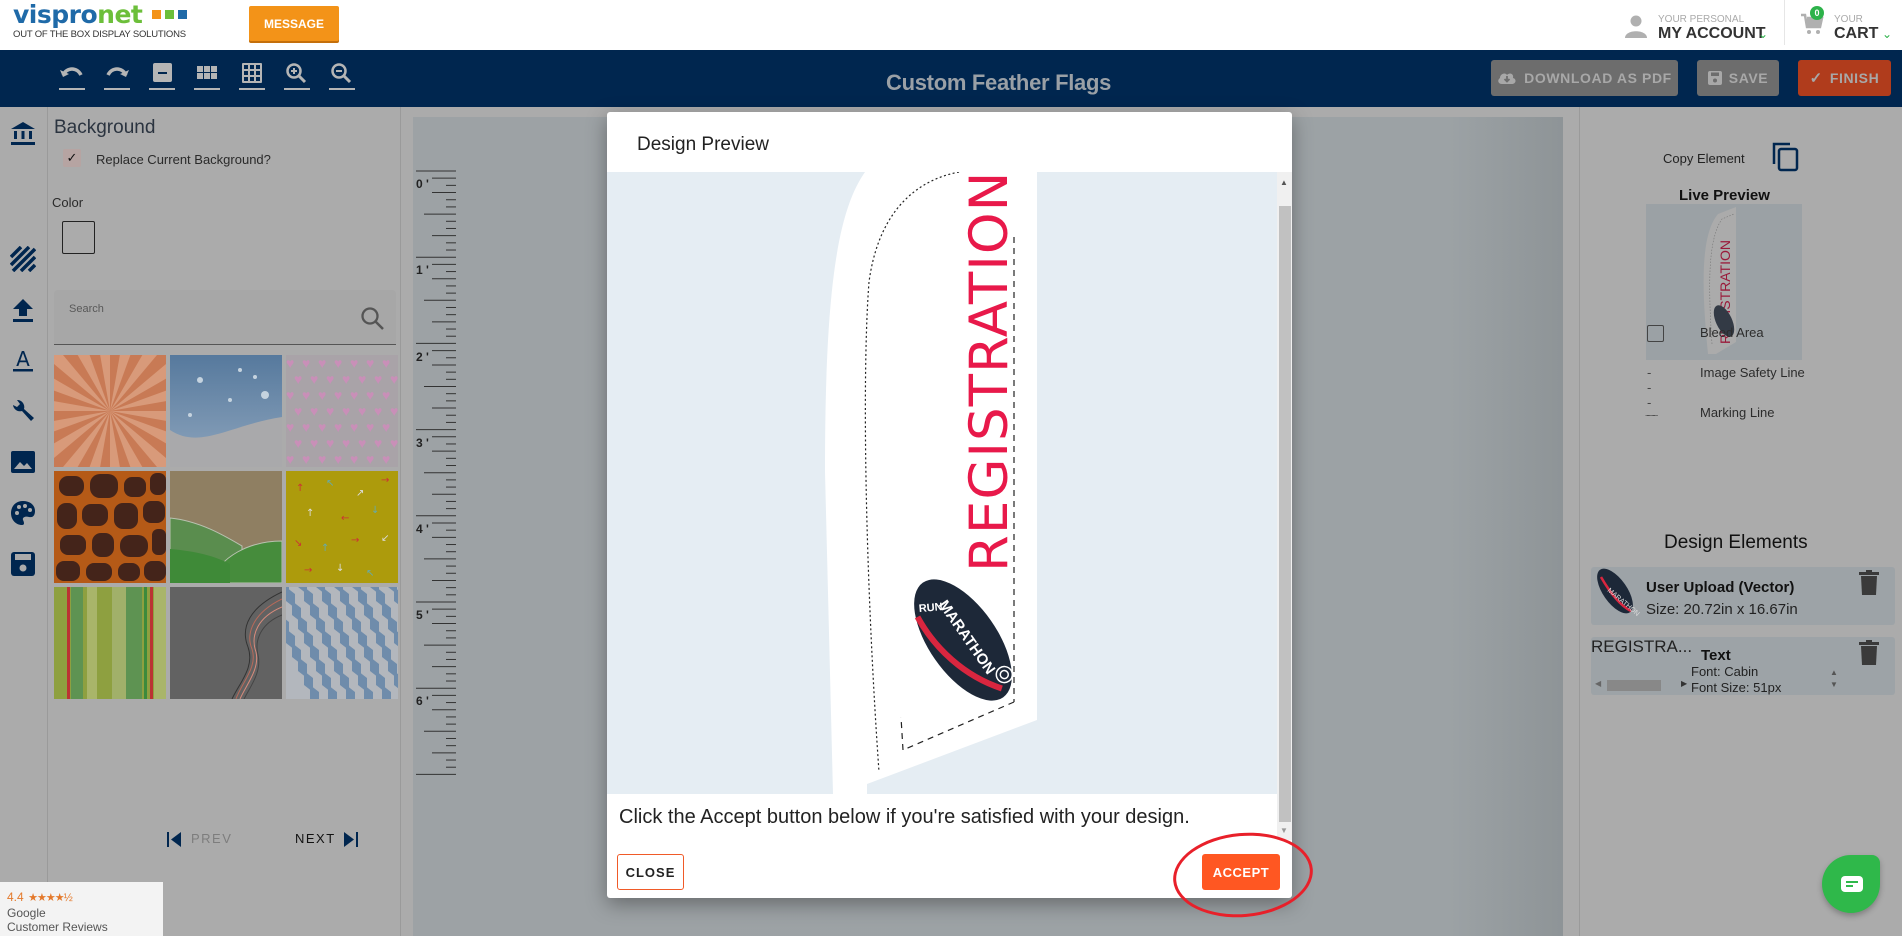  I want to click on background-tile-waves, so click(226, 643).